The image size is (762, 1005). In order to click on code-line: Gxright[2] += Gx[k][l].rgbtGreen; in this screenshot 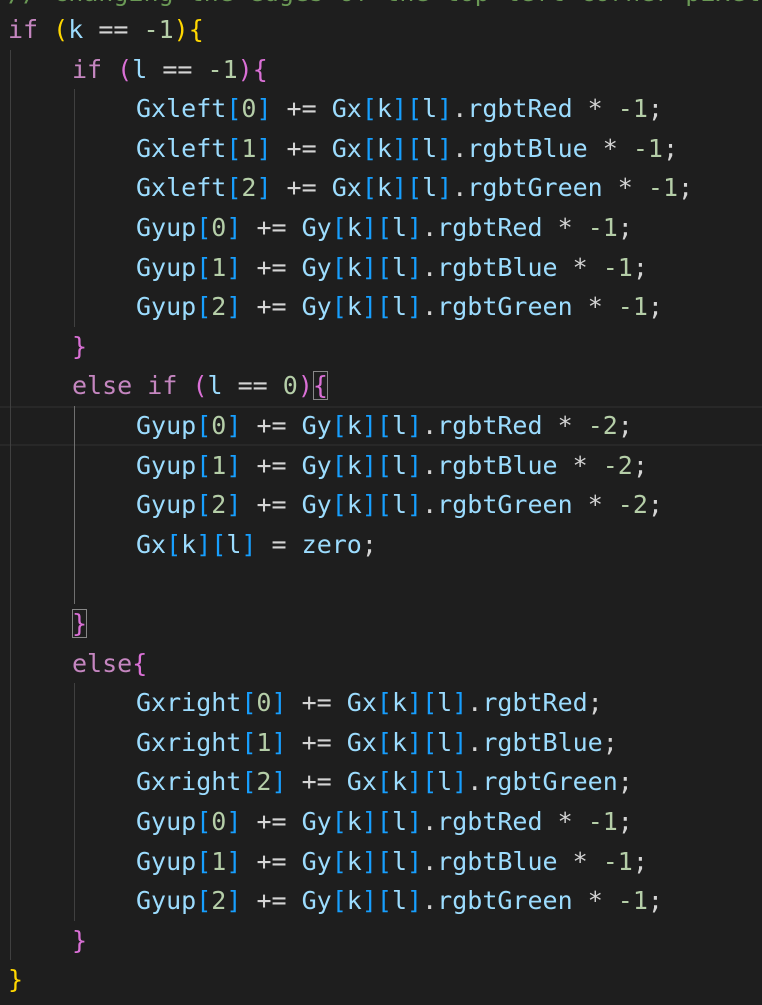, I will do `click(384, 782)`.